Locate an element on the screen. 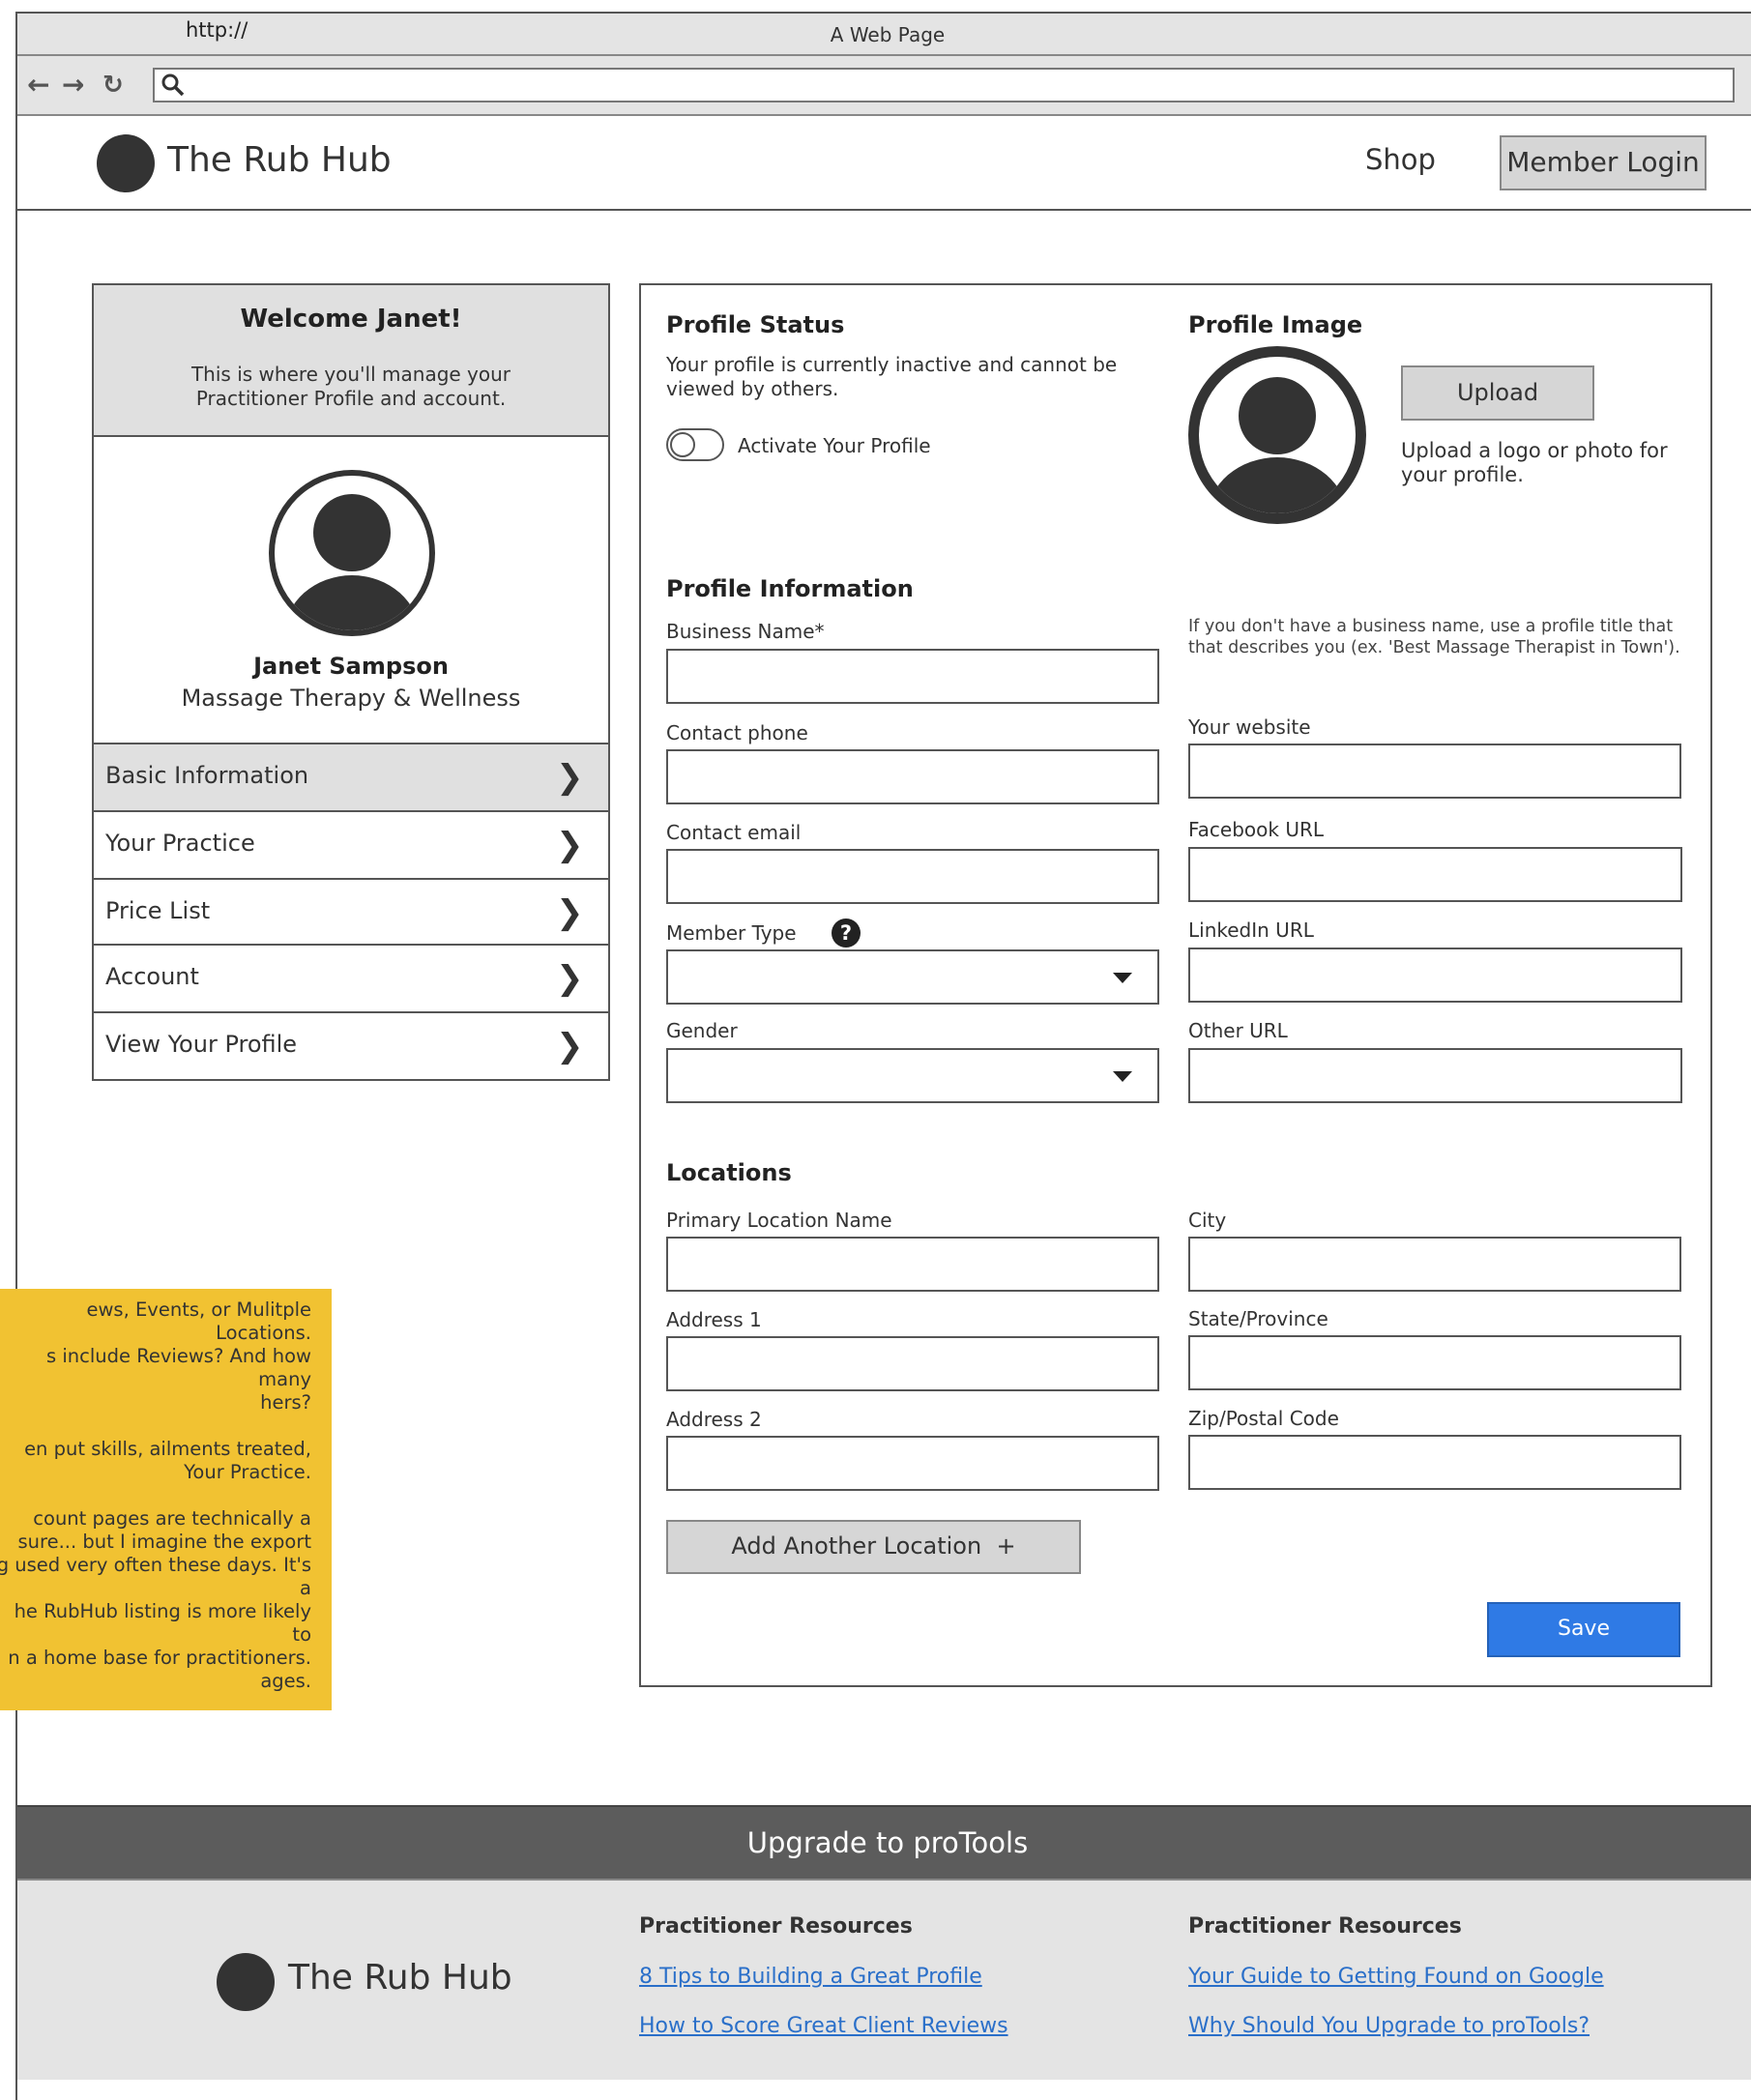  state-input is located at coordinates (1434, 1362).